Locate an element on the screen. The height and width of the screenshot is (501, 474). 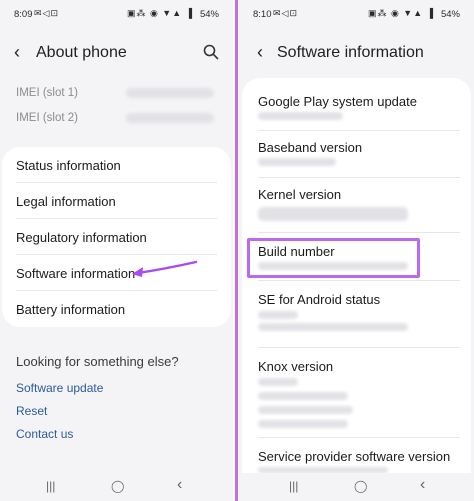
menu-item-regulatory-information: Regulatory information is located at coordinates (116, 237).